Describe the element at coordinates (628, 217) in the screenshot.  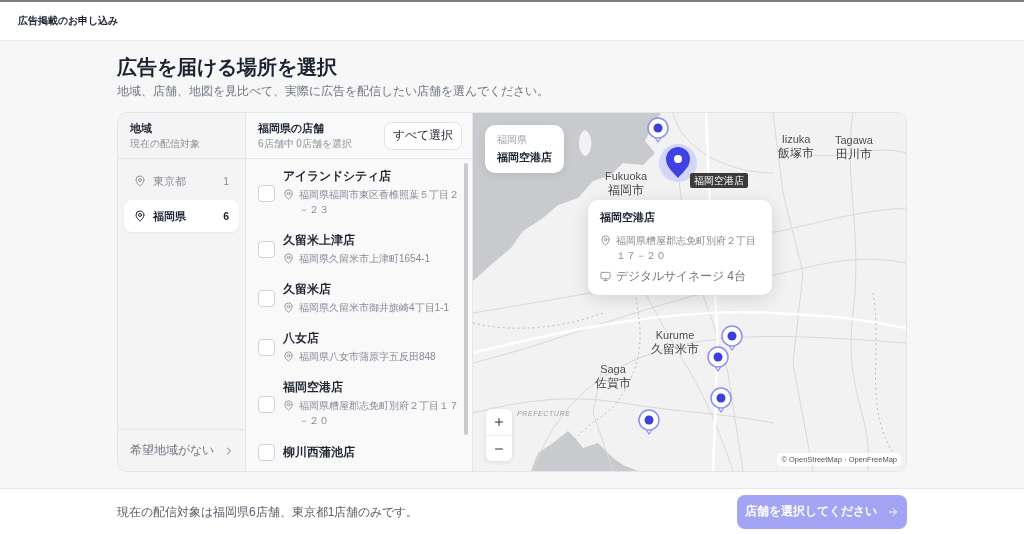
I see `popup-title: 福岡空港店` at that location.